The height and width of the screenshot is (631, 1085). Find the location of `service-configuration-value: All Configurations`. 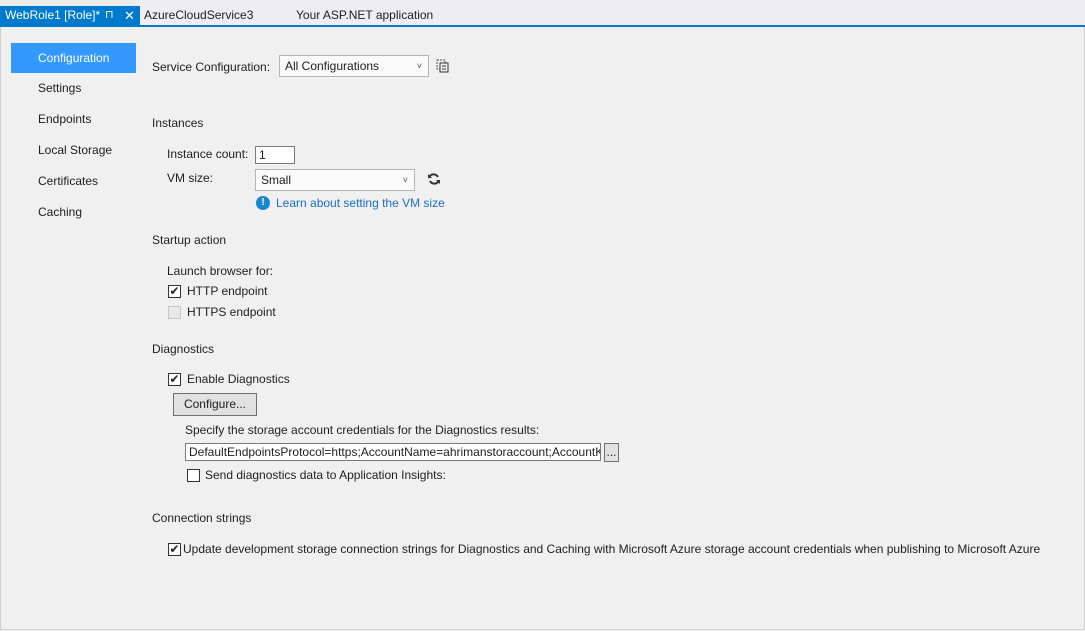

service-configuration-value: All Configurations is located at coordinates (332, 66).